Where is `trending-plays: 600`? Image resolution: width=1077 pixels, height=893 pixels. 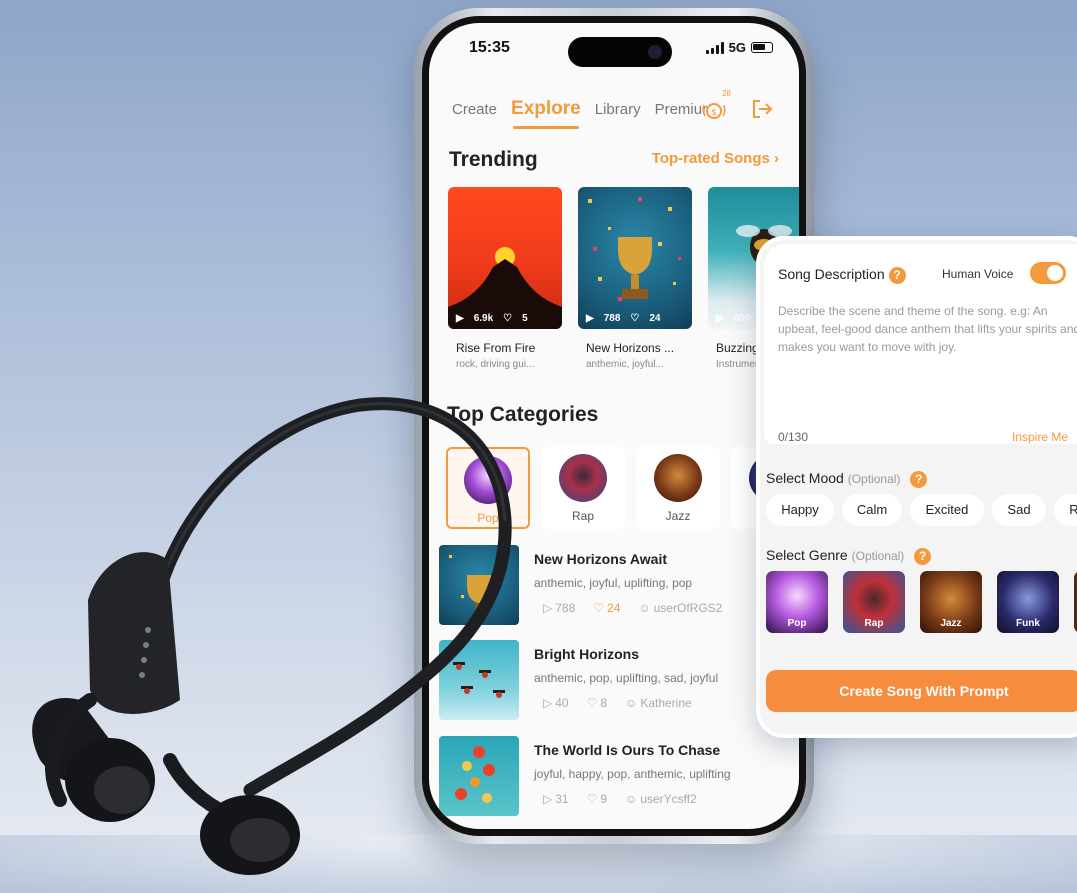 trending-plays: 600 is located at coordinates (742, 318).